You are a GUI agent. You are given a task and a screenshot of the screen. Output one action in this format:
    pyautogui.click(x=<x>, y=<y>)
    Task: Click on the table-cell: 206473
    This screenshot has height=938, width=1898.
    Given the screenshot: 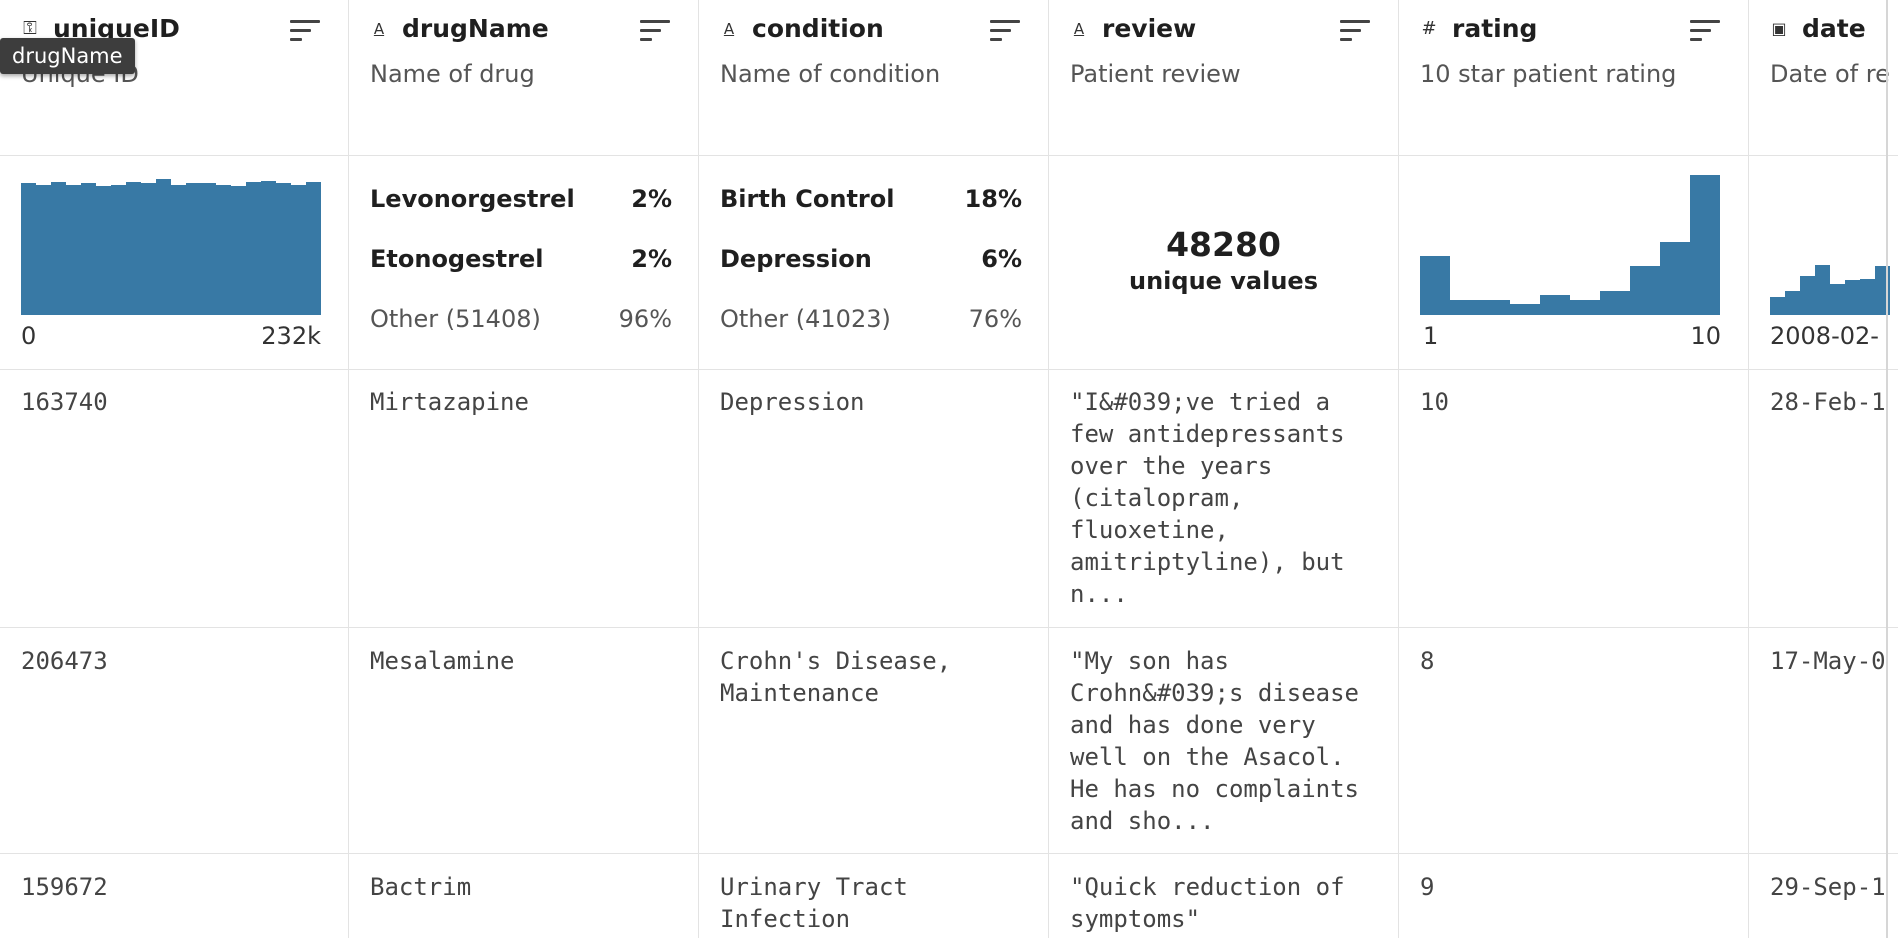 What is the action you would take?
    pyautogui.click(x=176, y=661)
    